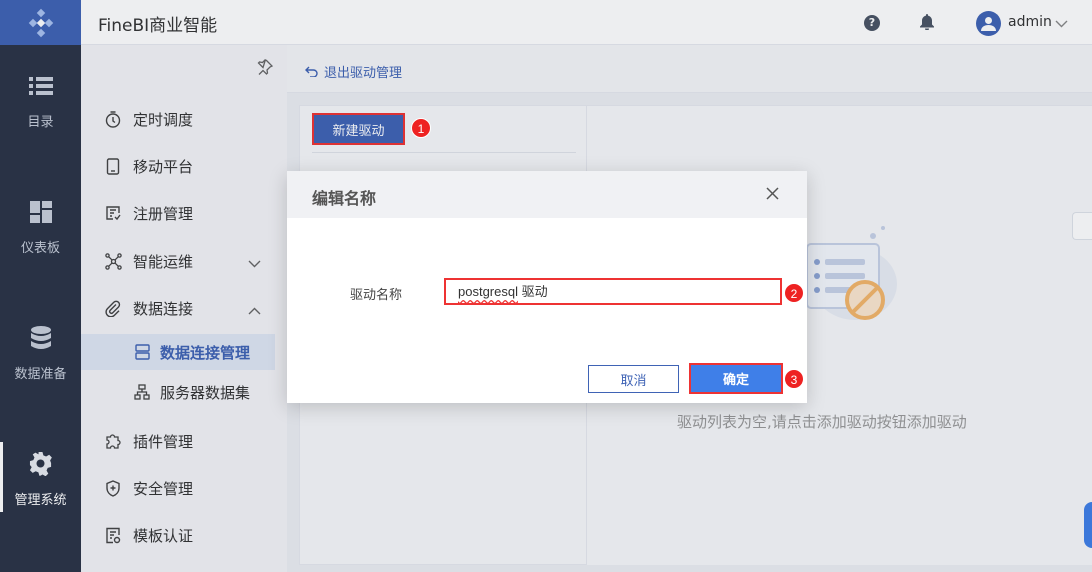  I want to click on dialog-title: 编辑名称, so click(344, 198).